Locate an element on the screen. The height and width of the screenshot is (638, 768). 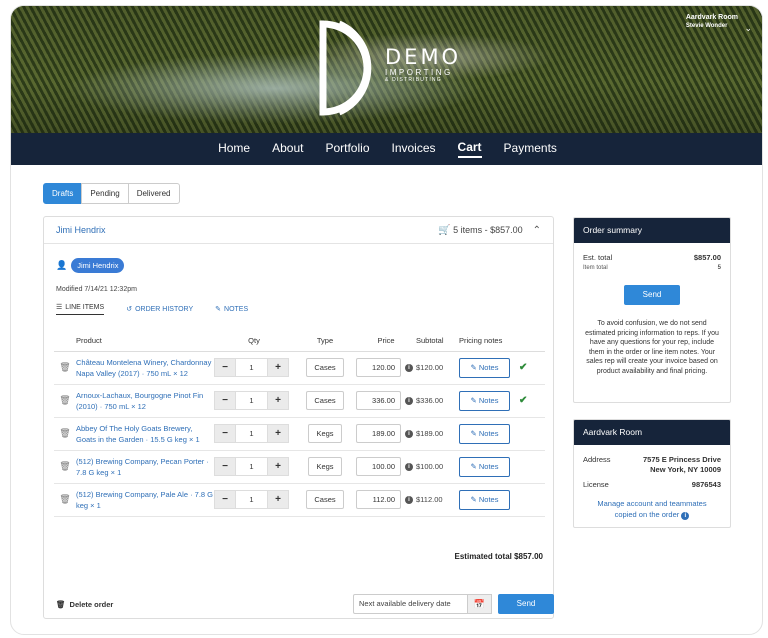
delivery-date-picker: Next available delivery date 📅 is located at coordinates (422, 604).